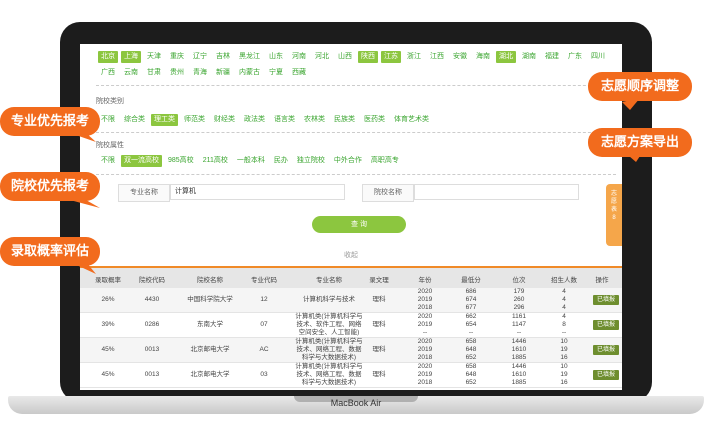 The image size is (712, 439). Describe the element at coordinates (640, 142) in the screenshot. I see `callout-export: 志愿方案导出` at that location.